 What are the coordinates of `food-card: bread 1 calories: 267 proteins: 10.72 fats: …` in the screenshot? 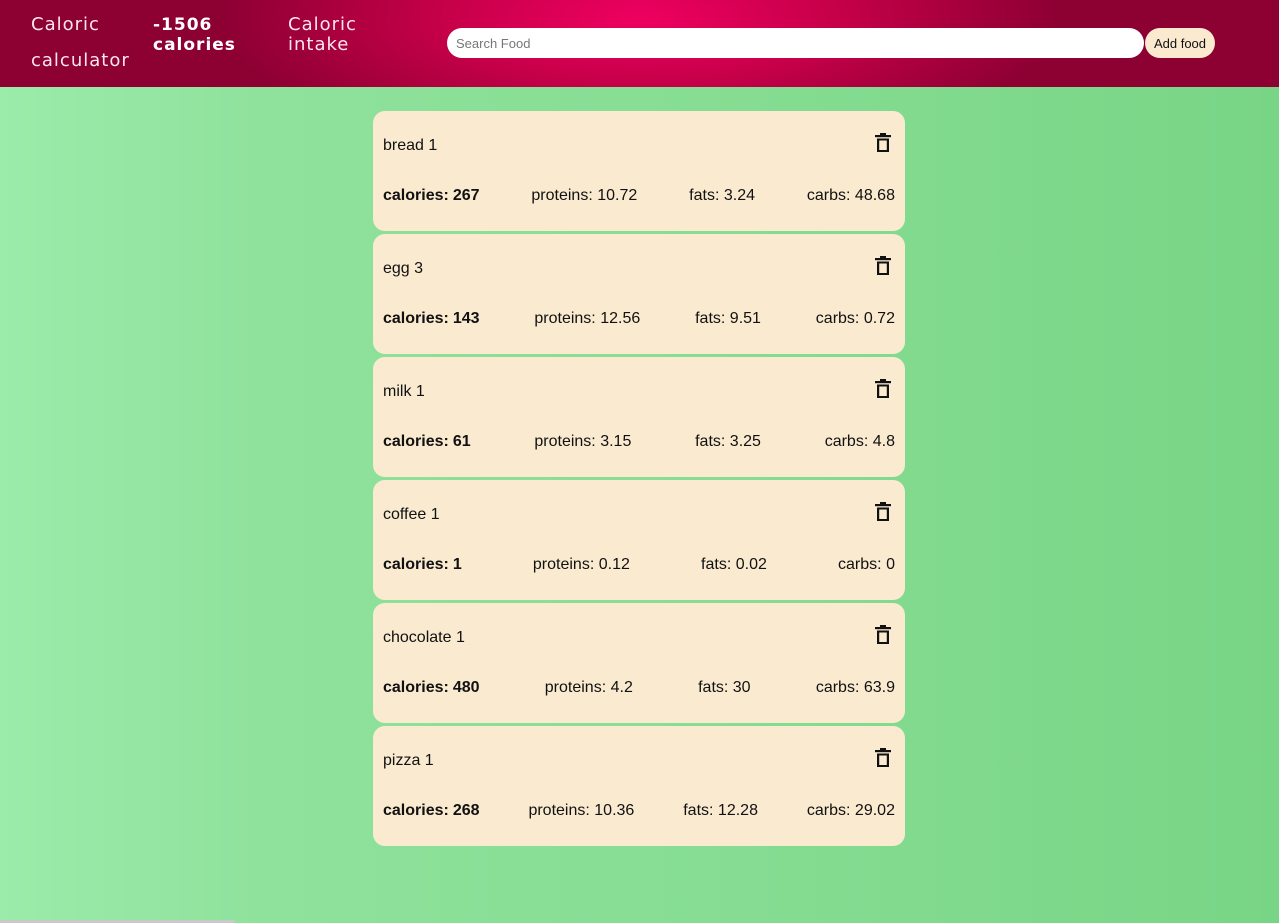 It's located at (639, 171).